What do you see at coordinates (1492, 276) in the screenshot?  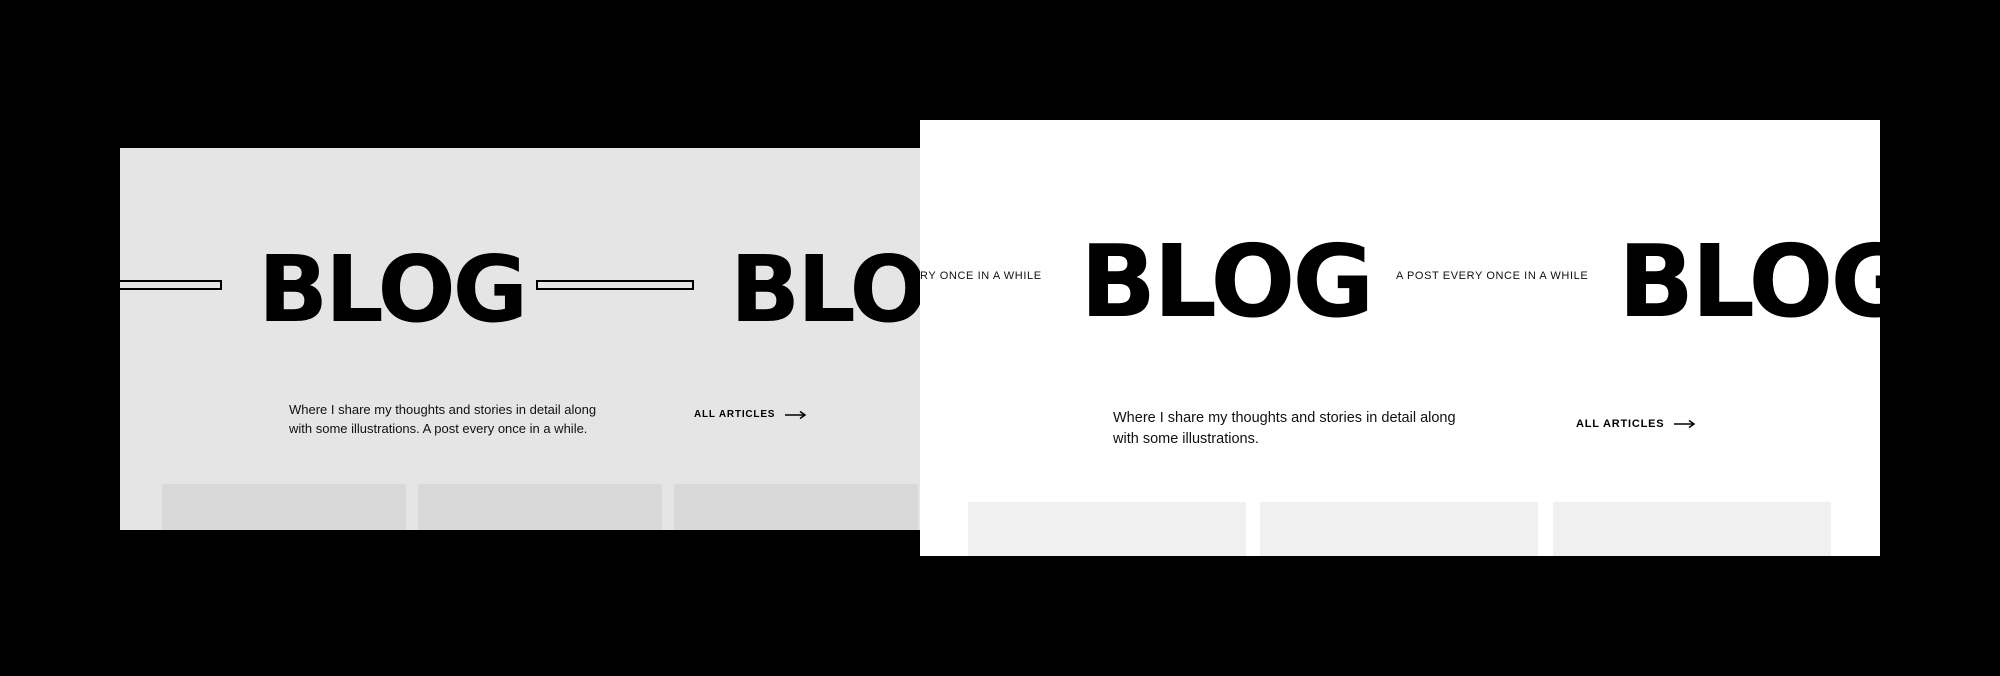 I see `marquee-tagline: A POST EVERY ONCE IN A WHILE` at bounding box center [1492, 276].